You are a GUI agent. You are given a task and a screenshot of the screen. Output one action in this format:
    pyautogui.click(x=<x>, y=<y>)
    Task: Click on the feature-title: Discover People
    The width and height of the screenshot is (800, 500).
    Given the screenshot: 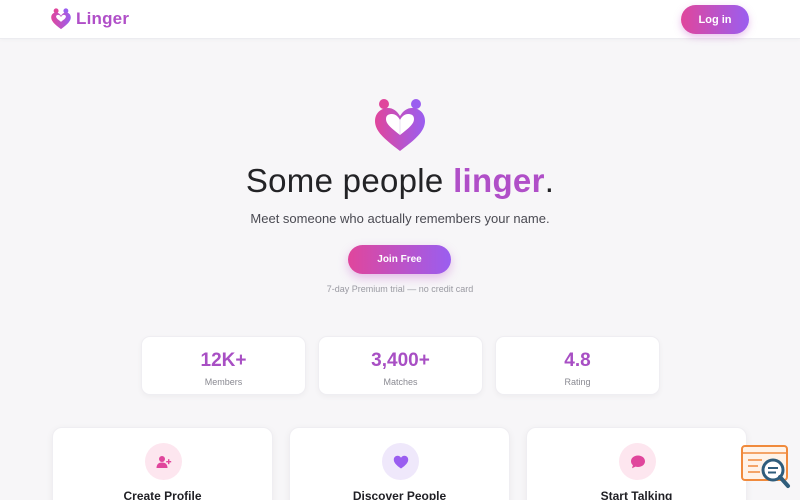 What is the action you would take?
    pyautogui.click(x=399, y=494)
    